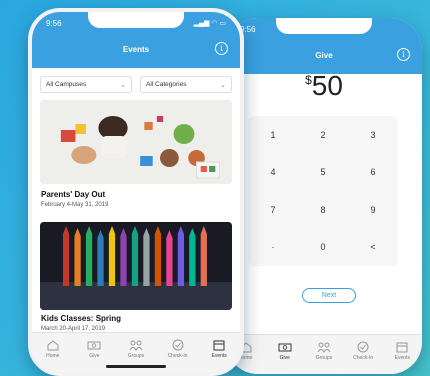  I want to click on key-5: 5, so click(323, 173).